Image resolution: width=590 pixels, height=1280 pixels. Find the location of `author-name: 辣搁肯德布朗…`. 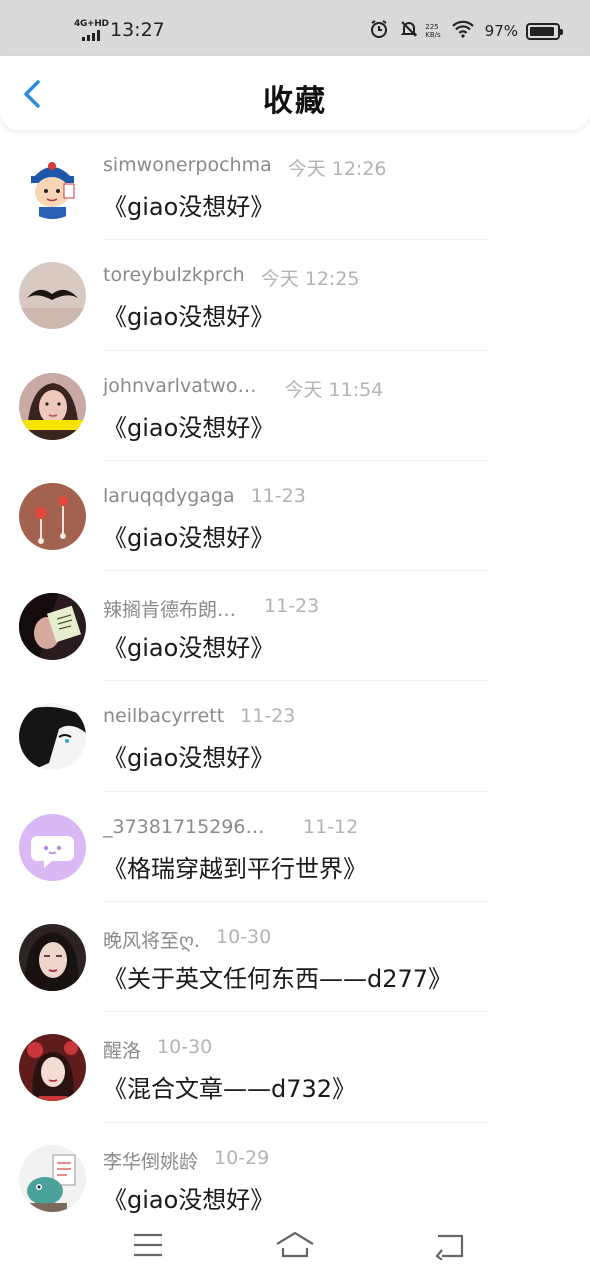

author-name: 辣搁肯德布朗… is located at coordinates (169, 608).